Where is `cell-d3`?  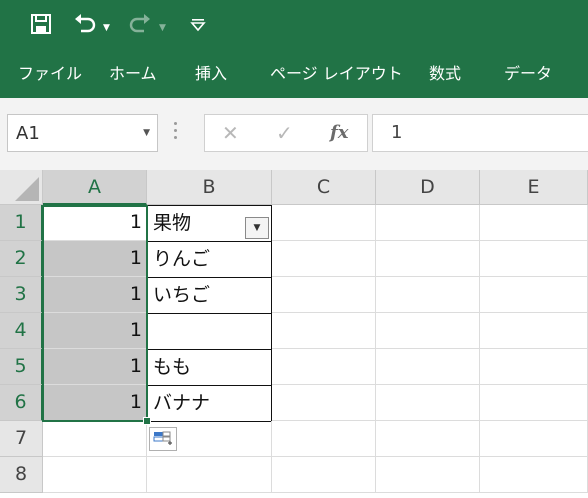 cell-d3 is located at coordinates (428, 295).